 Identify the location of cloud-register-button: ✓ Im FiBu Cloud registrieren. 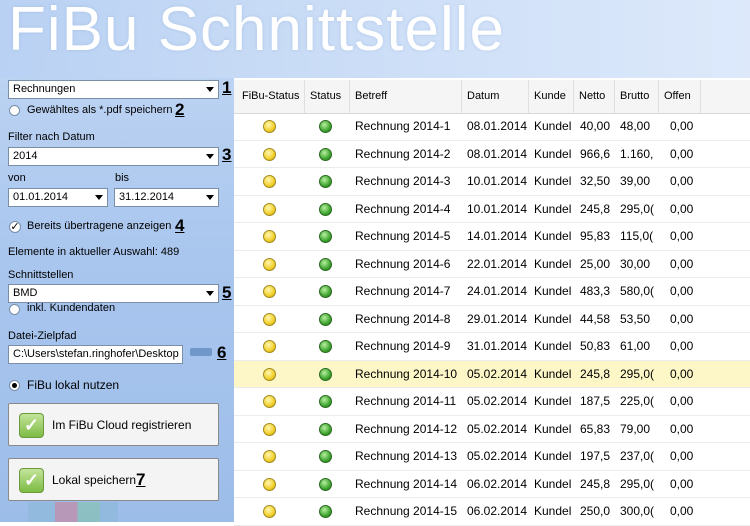
(113, 424).